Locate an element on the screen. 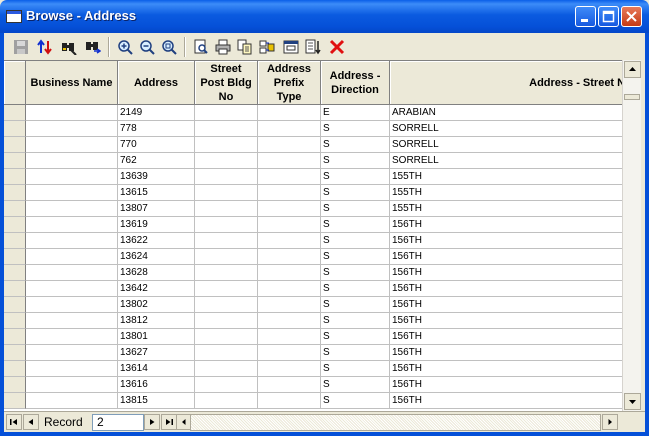  zoom-fit-button is located at coordinates (169, 47).